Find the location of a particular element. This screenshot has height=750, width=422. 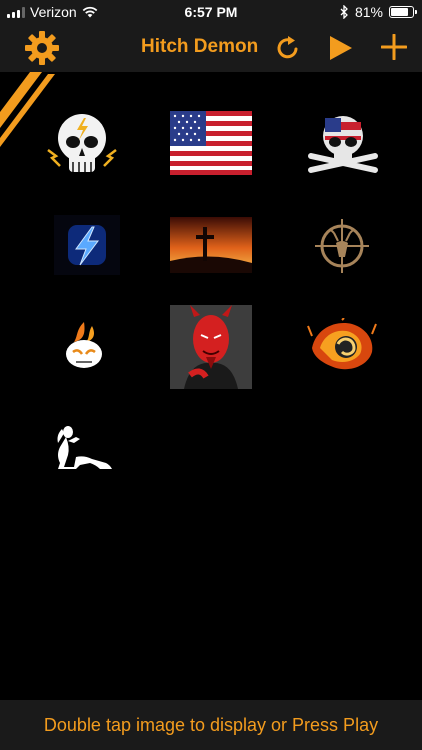

refresh-icon is located at coordinates (288, 48).